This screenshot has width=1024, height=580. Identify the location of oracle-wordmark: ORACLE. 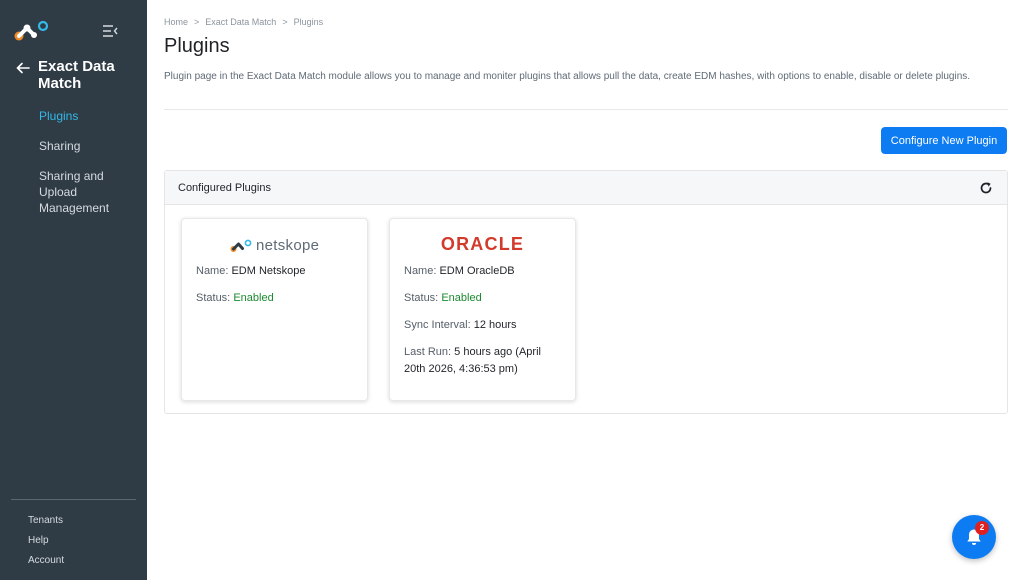
(482, 244).